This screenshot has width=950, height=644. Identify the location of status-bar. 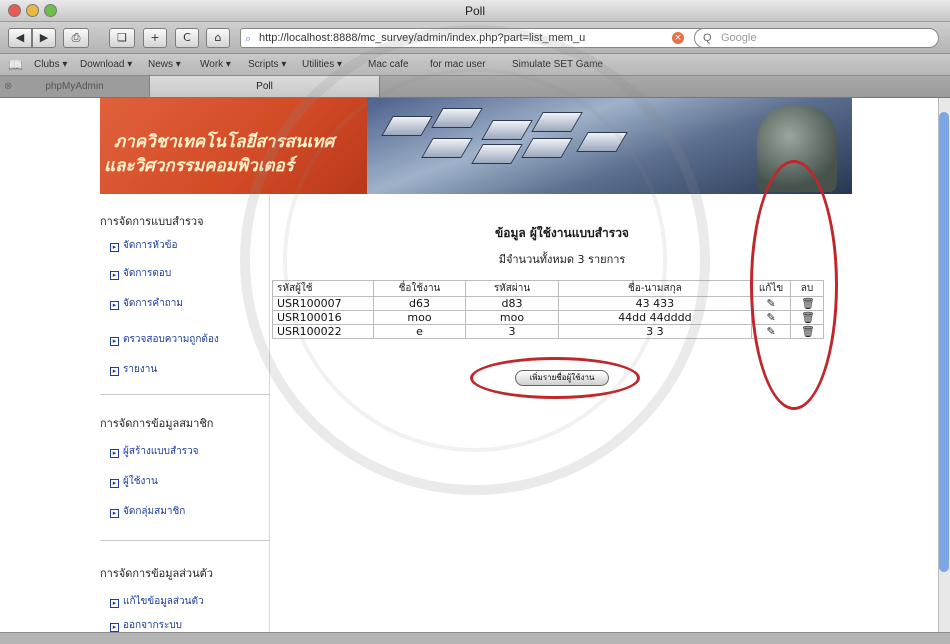
(475, 638).